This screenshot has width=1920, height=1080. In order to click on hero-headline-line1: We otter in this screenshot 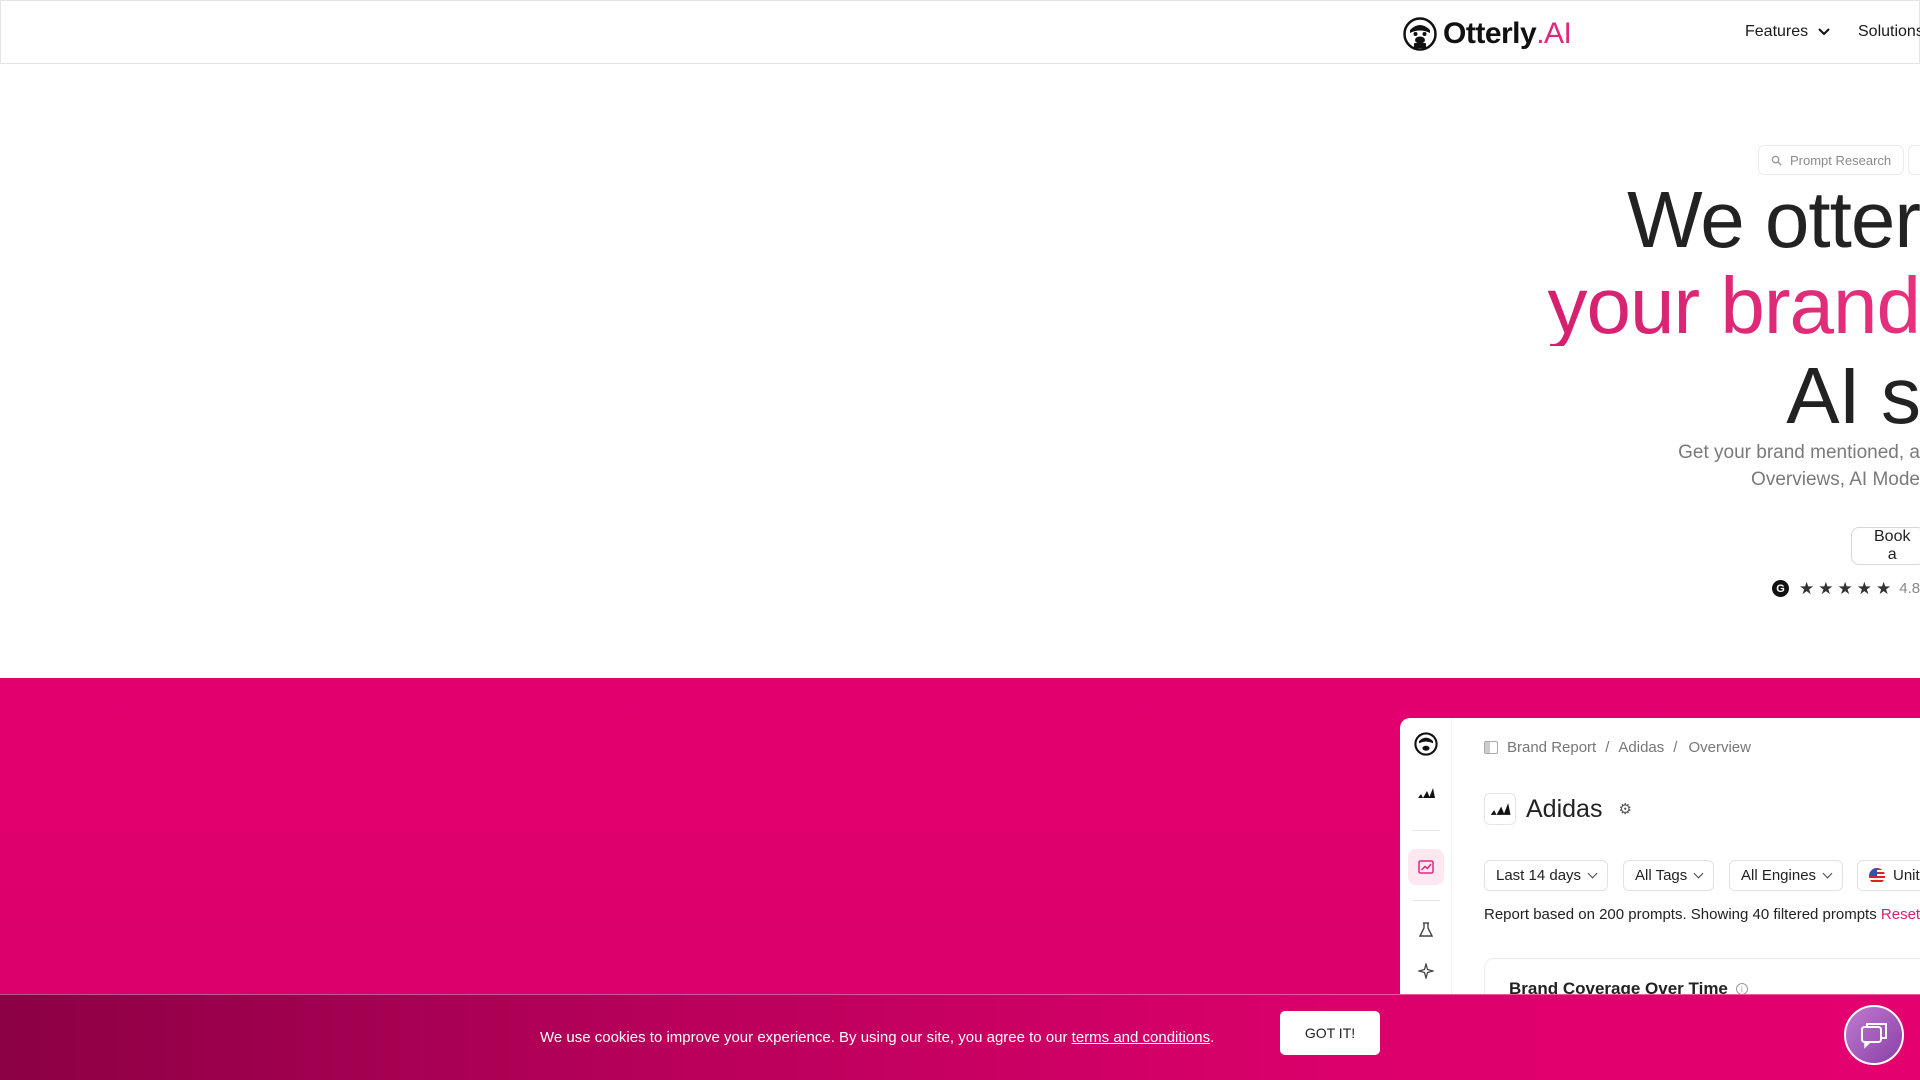, I will do `click(1773, 219)`.